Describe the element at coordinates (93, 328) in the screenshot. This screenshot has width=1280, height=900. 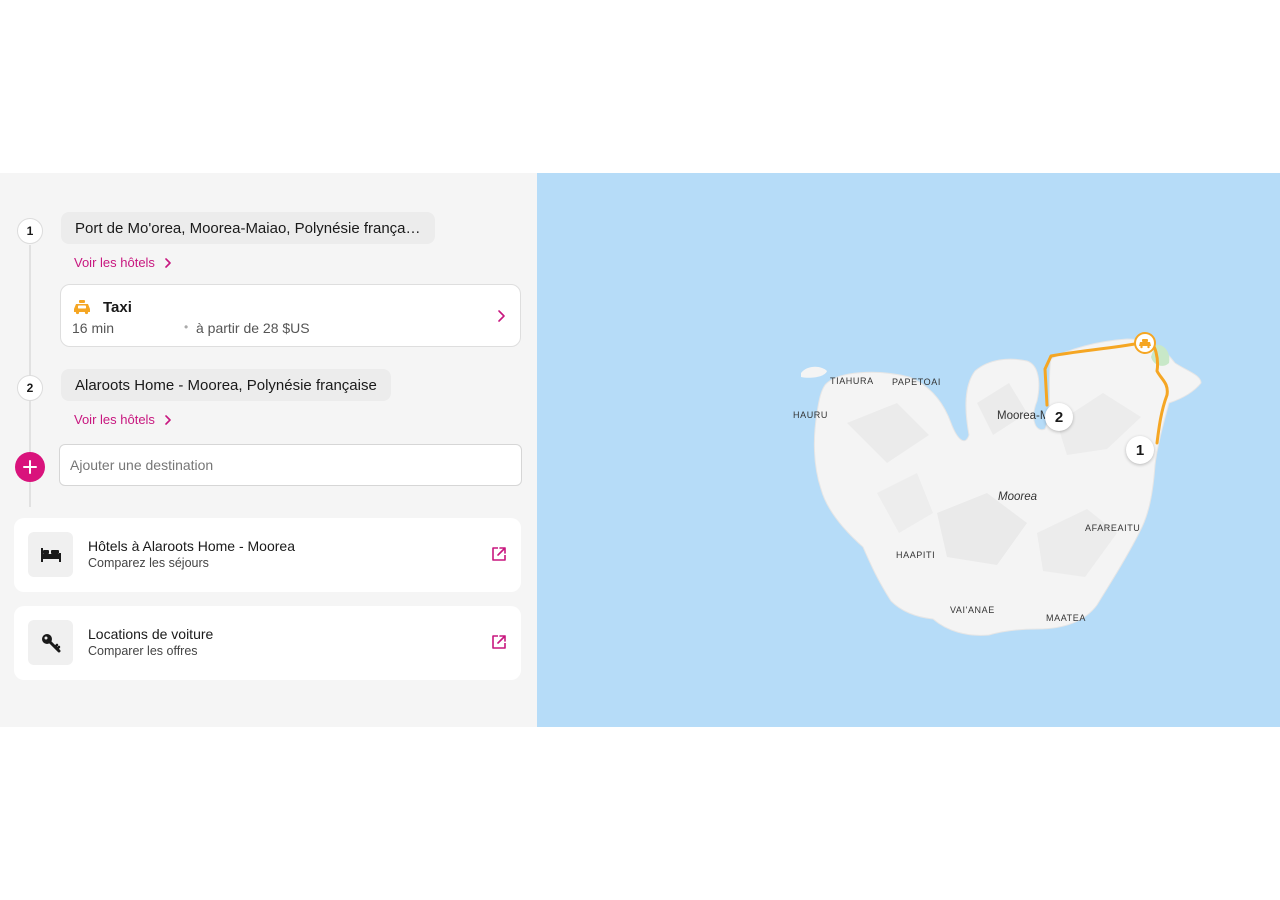
I see `segment-duration: 16 min` at that location.